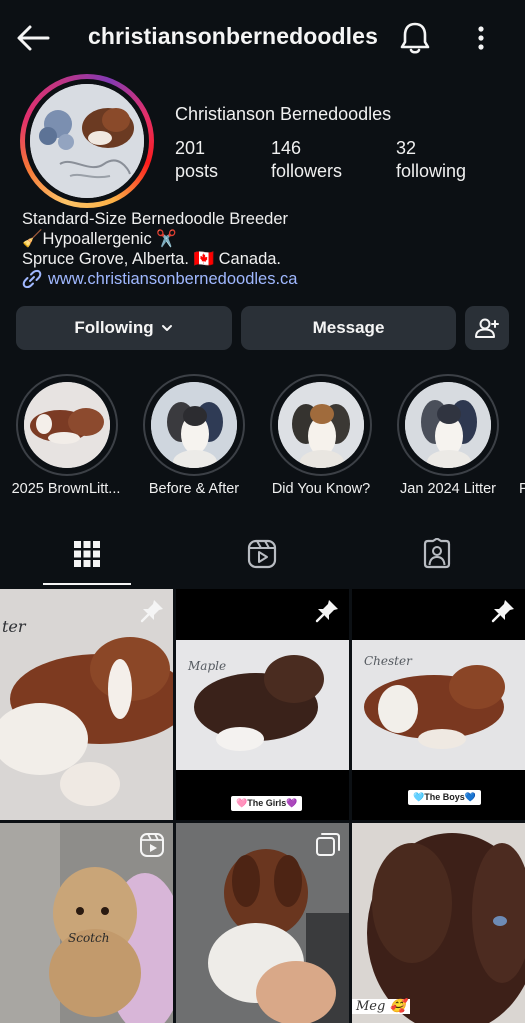 This screenshot has height=1023, width=525. Describe the element at coordinates (87, 584) in the screenshot. I see `active-tab-indicator` at that location.